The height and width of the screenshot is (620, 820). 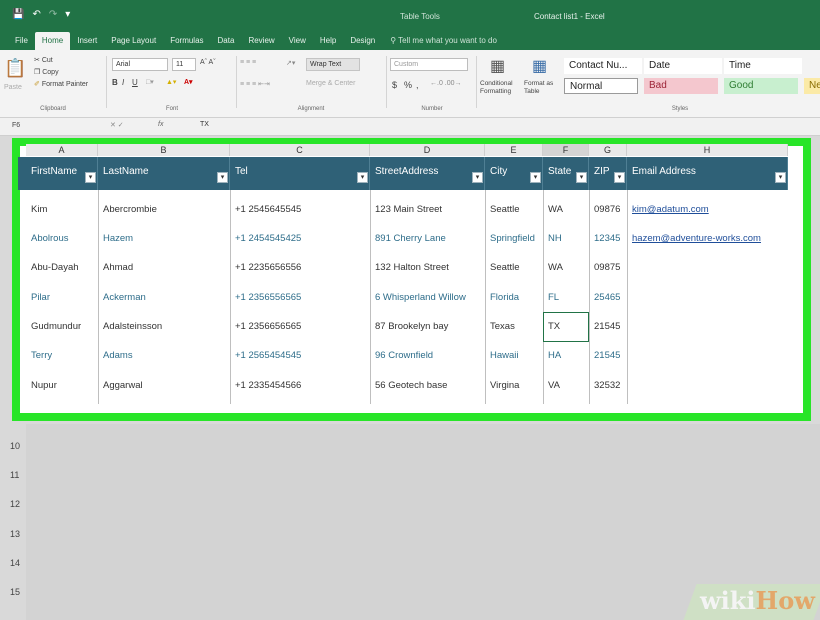 I want to click on table-cell: +1 2356556565, so click(x=302, y=297).